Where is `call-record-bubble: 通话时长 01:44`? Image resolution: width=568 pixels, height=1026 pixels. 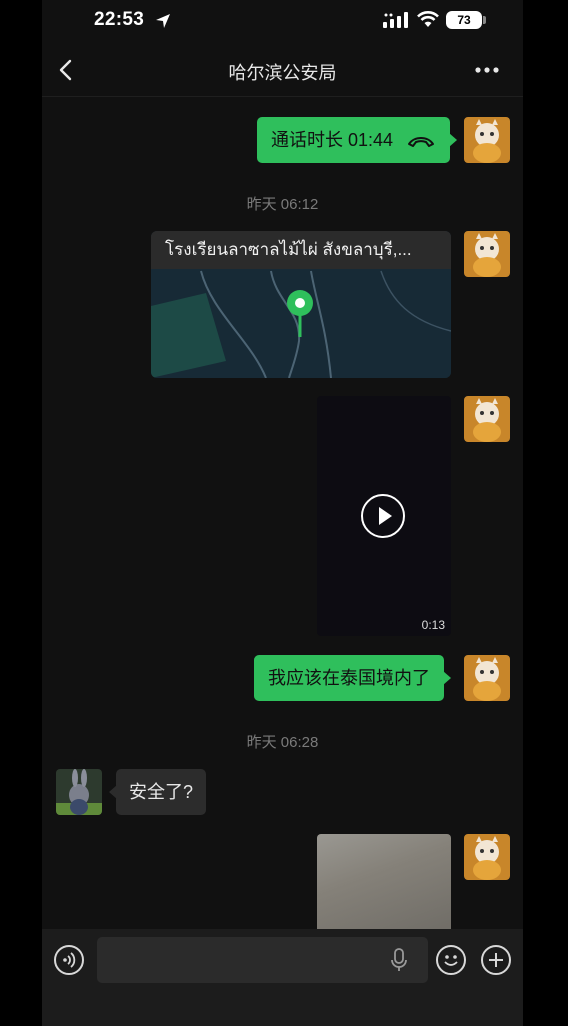
call-record-bubble: 通话时长 01:44 is located at coordinates (357, 140).